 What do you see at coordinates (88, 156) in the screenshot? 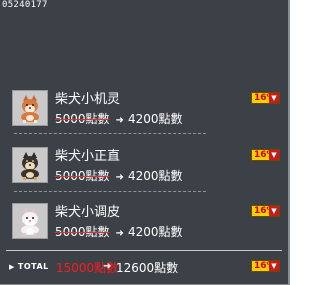
I see `item-name: 柴犬小正直` at bounding box center [88, 156].